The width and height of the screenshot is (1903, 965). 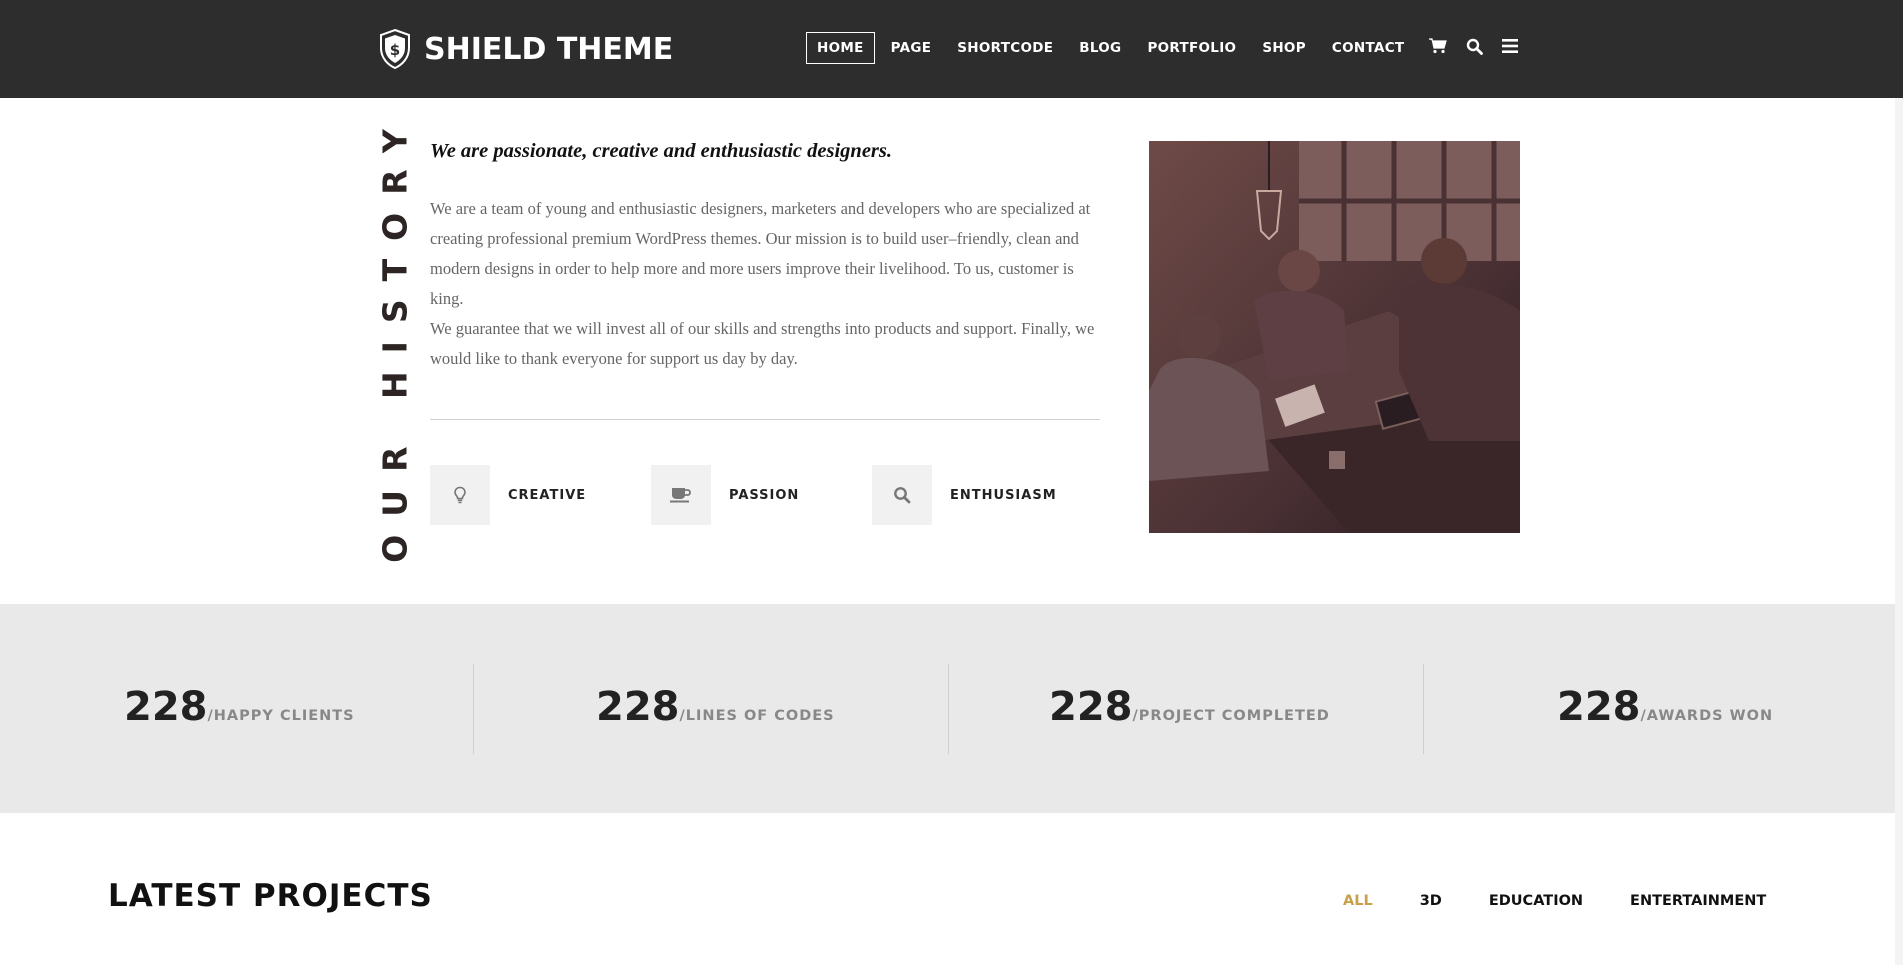 What do you see at coordinates (1707, 716) in the screenshot?
I see `stat-label: /AWARDS WON` at bounding box center [1707, 716].